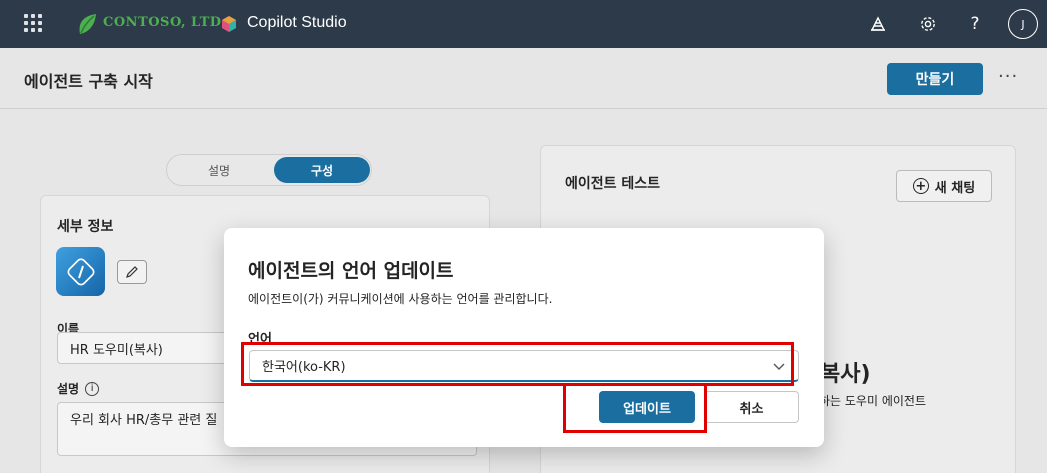 This screenshot has width=1047, height=473. What do you see at coordinates (165, 22) in the screenshot?
I see `brand-name: CONTOSO, LTD.` at bounding box center [165, 22].